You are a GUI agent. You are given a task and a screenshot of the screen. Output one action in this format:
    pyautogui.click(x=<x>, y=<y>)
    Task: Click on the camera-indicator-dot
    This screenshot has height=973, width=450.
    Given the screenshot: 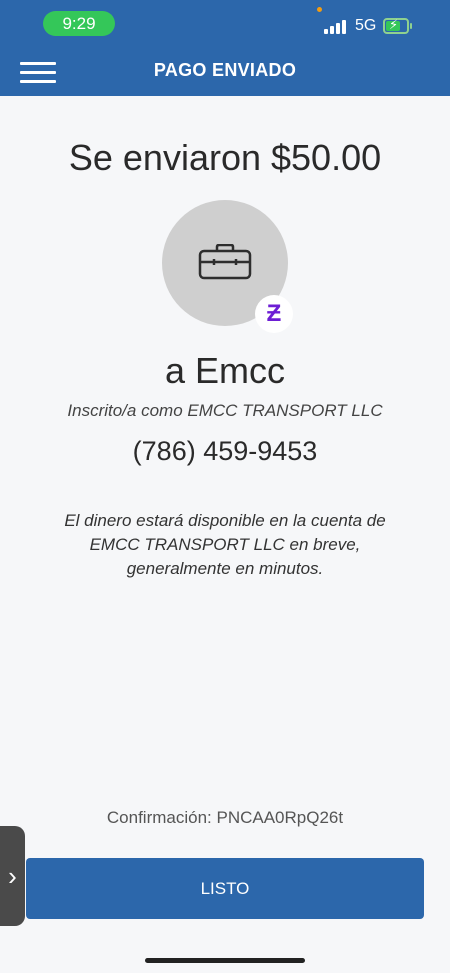 What is the action you would take?
    pyautogui.click(x=319, y=9)
    